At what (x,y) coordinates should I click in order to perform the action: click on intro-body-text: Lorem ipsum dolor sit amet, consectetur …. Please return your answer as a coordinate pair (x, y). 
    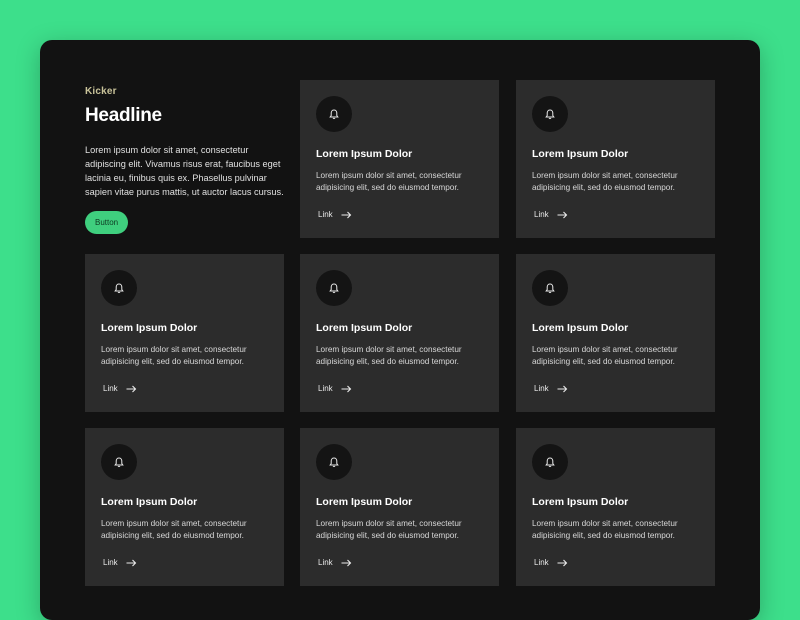
    Looking at the image, I should click on (184, 171).